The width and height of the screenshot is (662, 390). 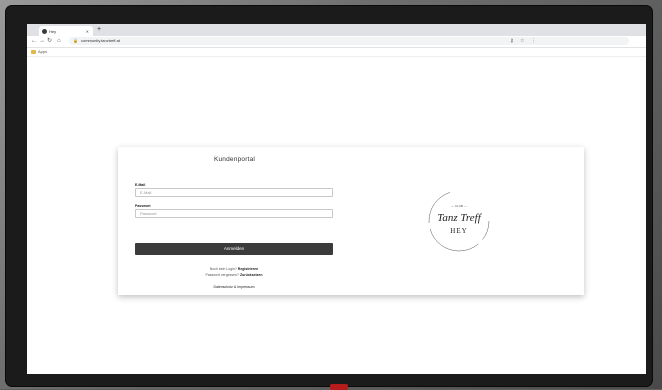 I want to click on lock-icon: 🔒, so click(x=75, y=40).